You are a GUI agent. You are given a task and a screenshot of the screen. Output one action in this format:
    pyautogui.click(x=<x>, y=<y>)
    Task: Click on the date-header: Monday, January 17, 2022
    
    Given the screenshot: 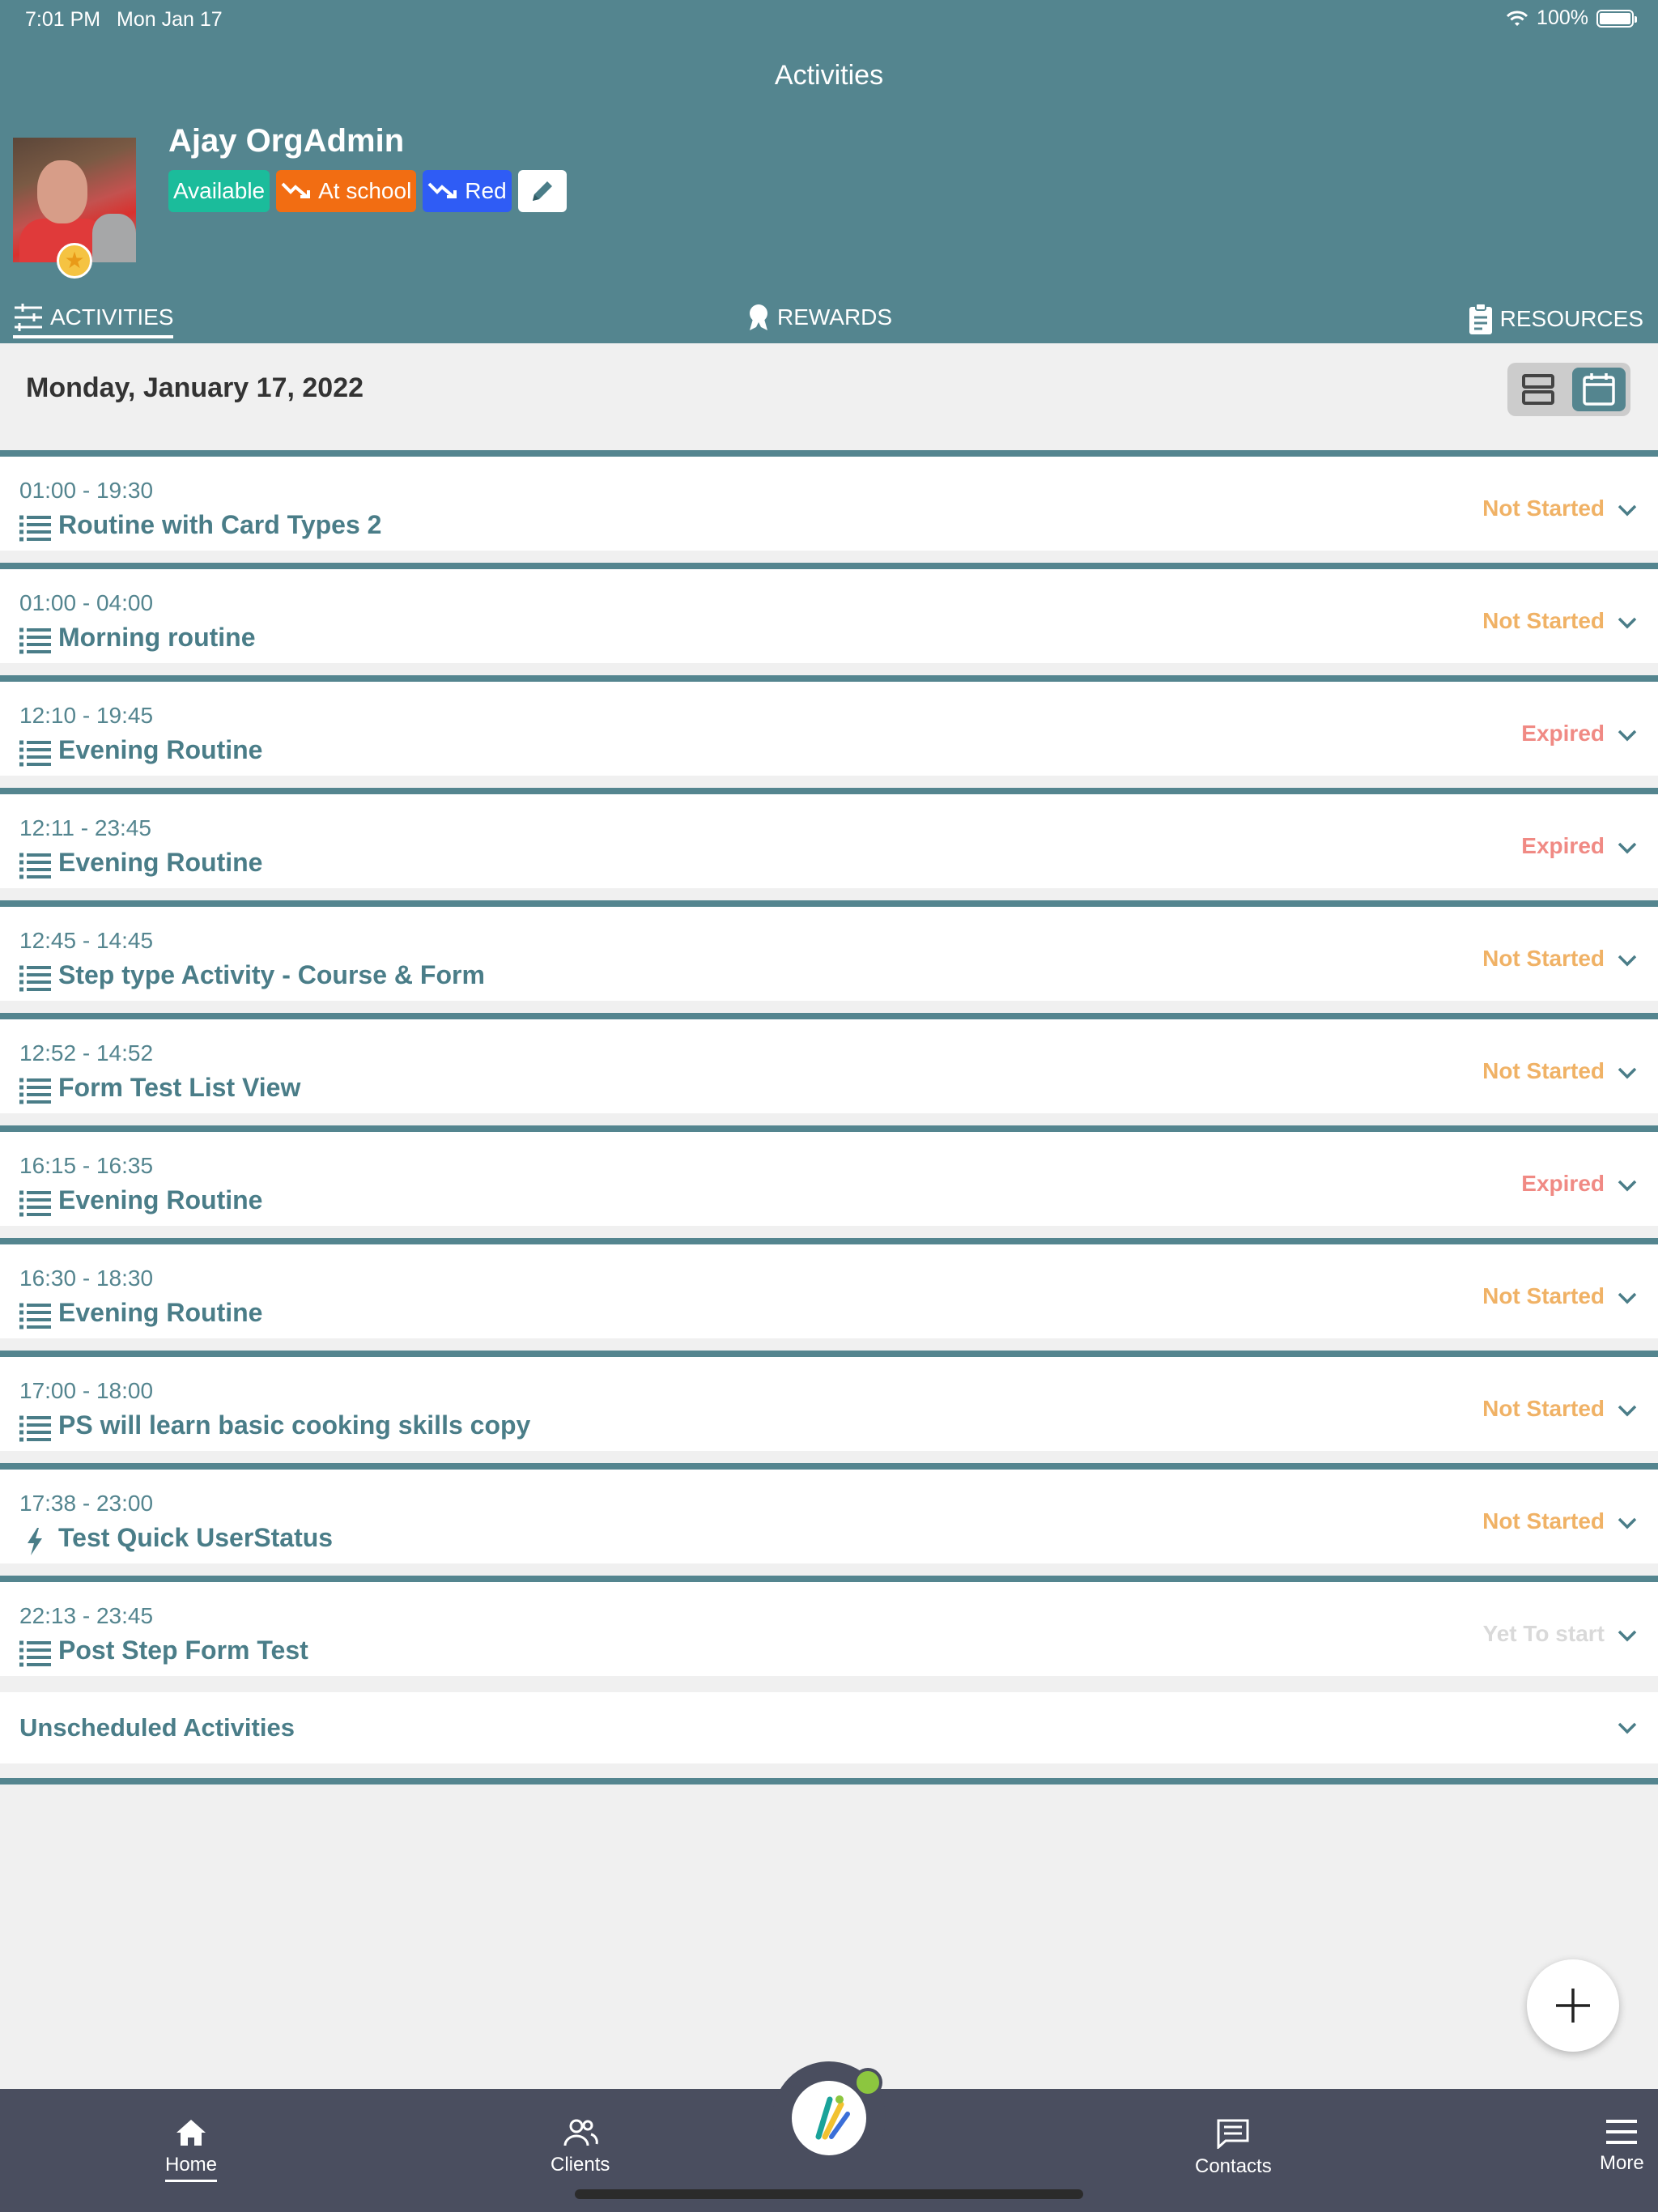 What is the action you would take?
    pyautogui.click(x=829, y=398)
    